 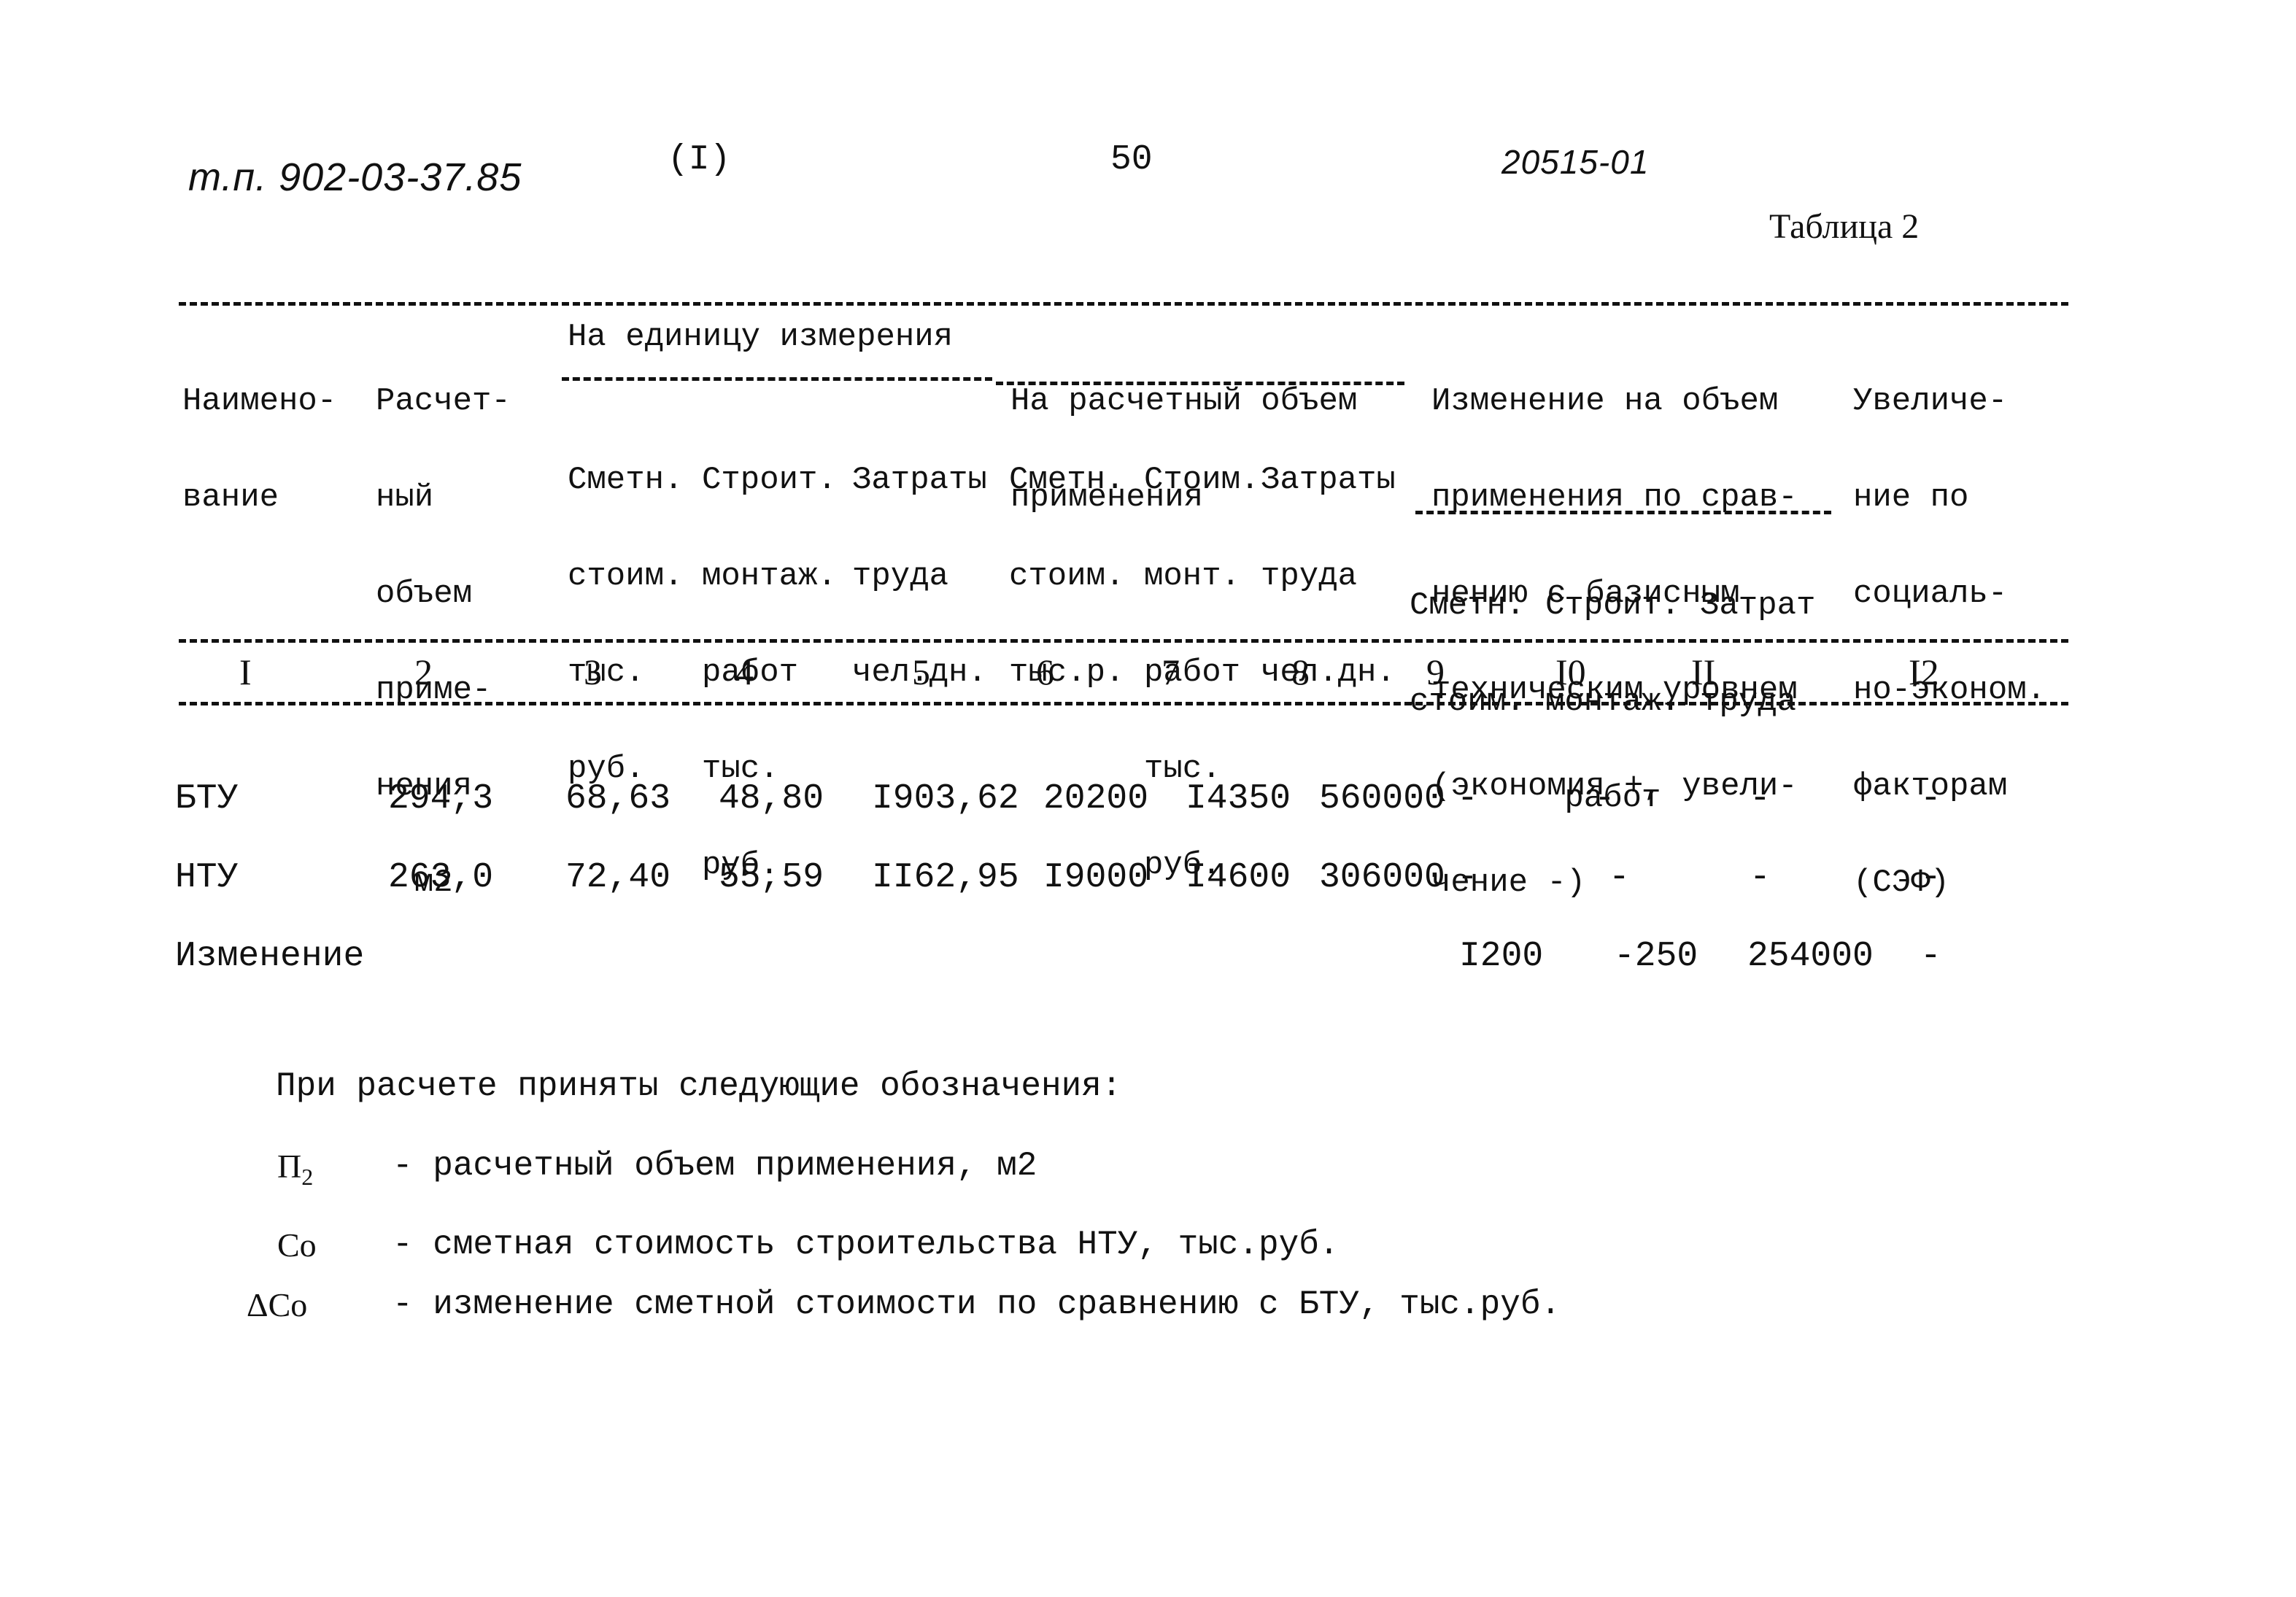 I want to click on header-line: ние по, so click(x=1911, y=497).